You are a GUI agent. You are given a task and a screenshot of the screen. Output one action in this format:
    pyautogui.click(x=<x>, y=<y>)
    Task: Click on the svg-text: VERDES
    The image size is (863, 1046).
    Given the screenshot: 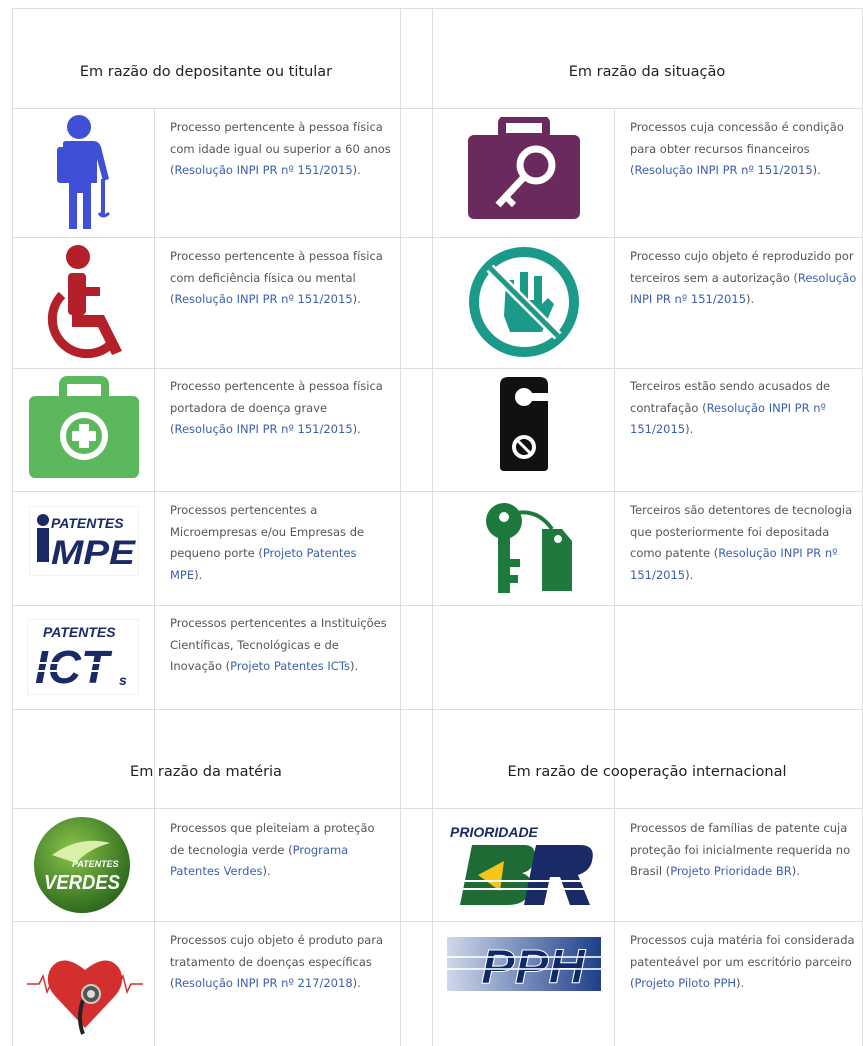 What is the action you would take?
    pyautogui.click(x=82, y=883)
    